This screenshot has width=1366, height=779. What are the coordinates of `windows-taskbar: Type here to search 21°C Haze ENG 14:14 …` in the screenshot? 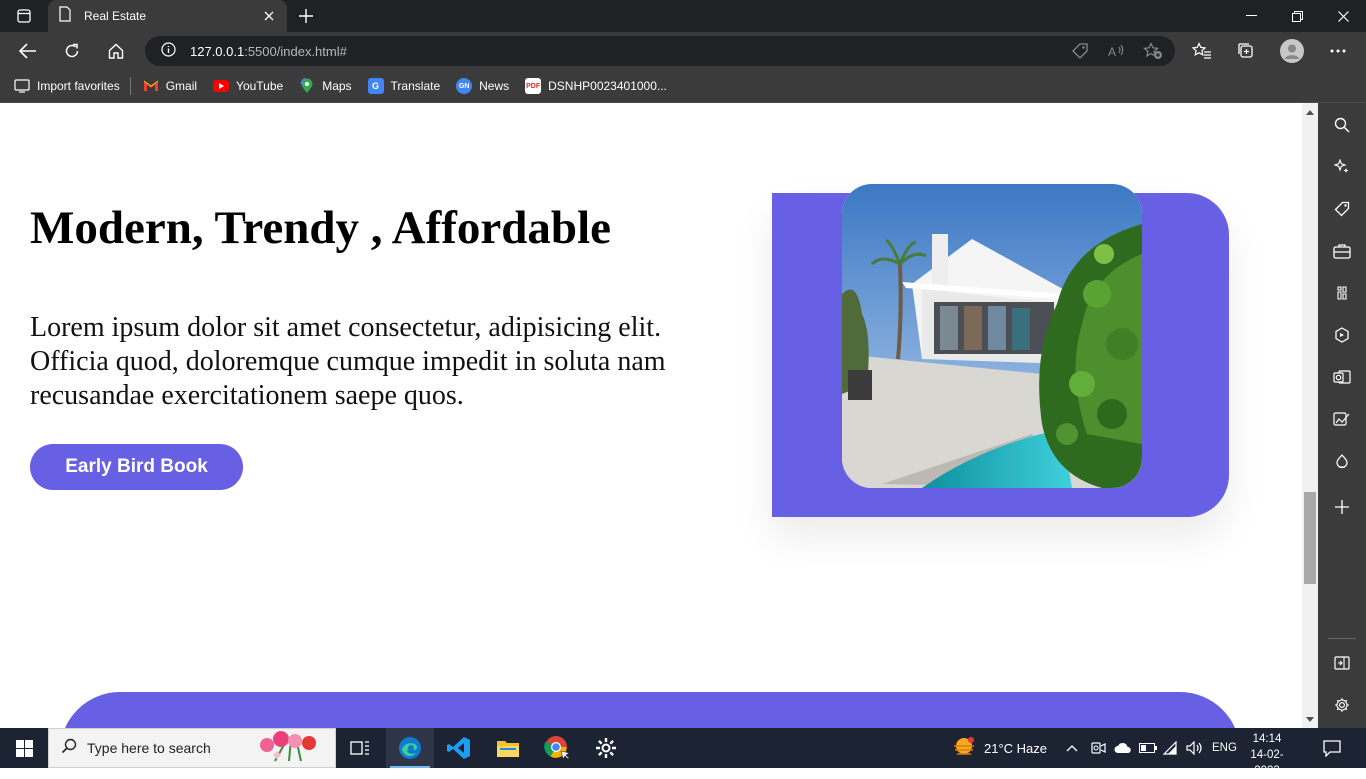 It's located at (683, 752).